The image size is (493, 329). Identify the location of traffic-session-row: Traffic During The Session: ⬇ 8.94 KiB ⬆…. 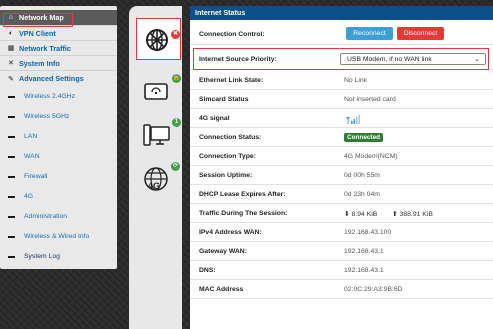
(341, 214).